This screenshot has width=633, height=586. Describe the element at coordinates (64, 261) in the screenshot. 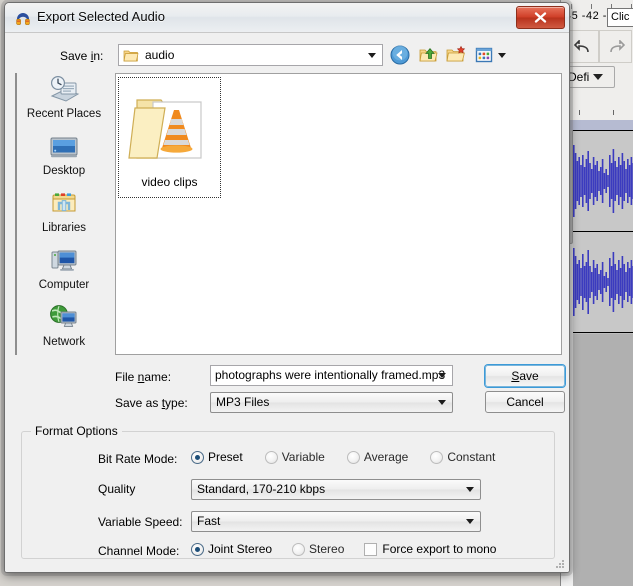

I see `computer-icon` at that location.